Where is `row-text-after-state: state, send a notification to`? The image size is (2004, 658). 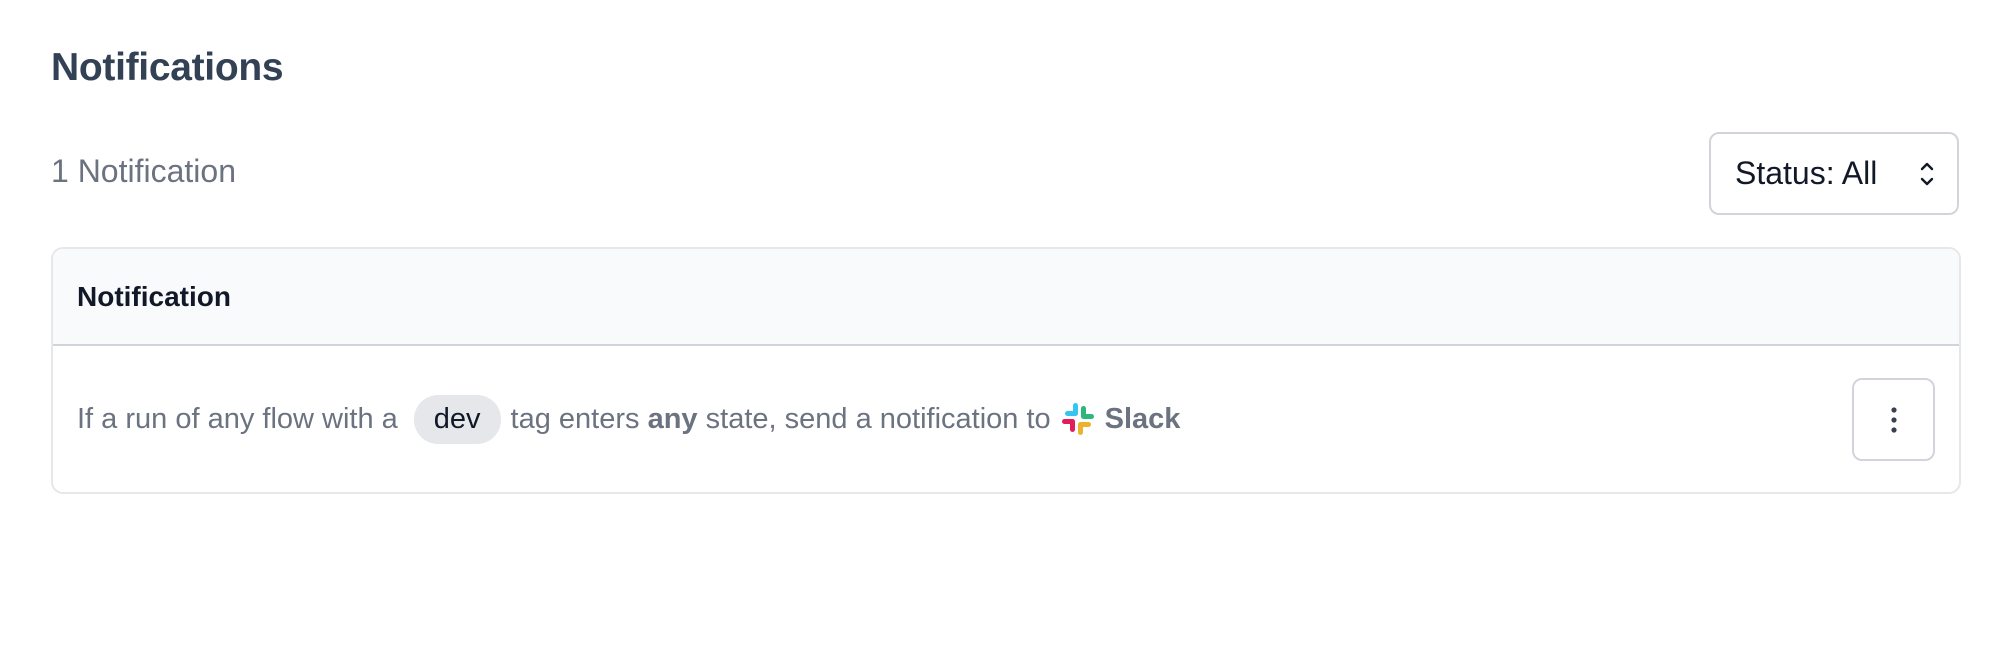 row-text-after-state: state, send a notification to is located at coordinates (878, 418).